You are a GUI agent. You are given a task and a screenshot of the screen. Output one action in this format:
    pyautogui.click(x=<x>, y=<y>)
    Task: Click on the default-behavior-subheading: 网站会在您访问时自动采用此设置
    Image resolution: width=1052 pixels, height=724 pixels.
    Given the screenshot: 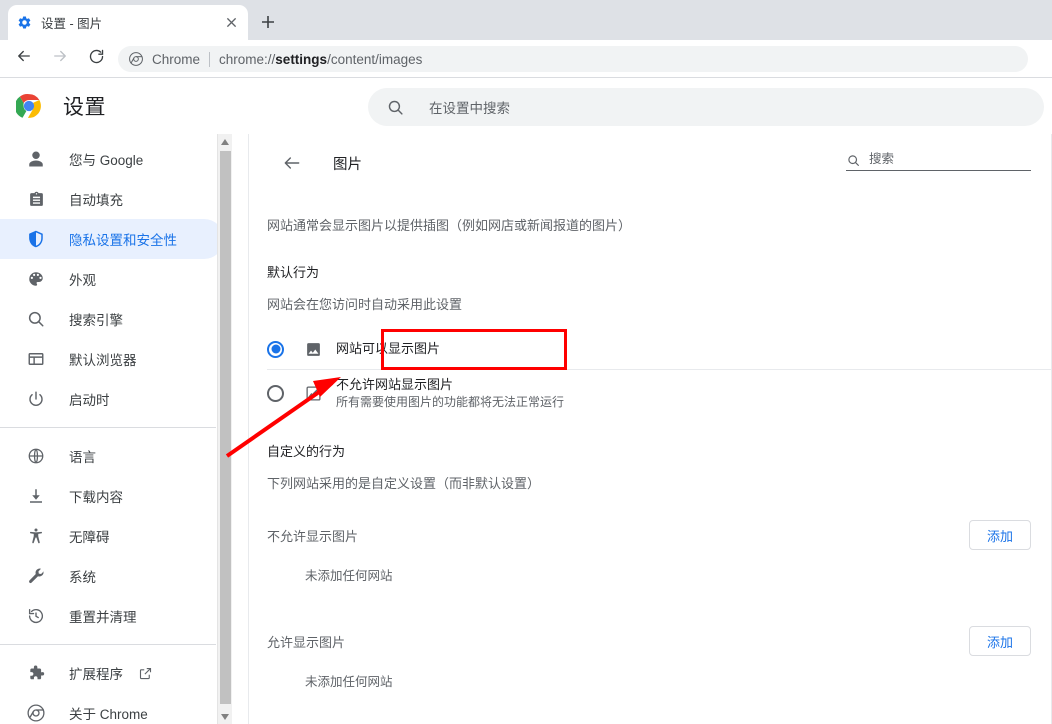 What is the action you would take?
    pyautogui.click(x=365, y=304)
    